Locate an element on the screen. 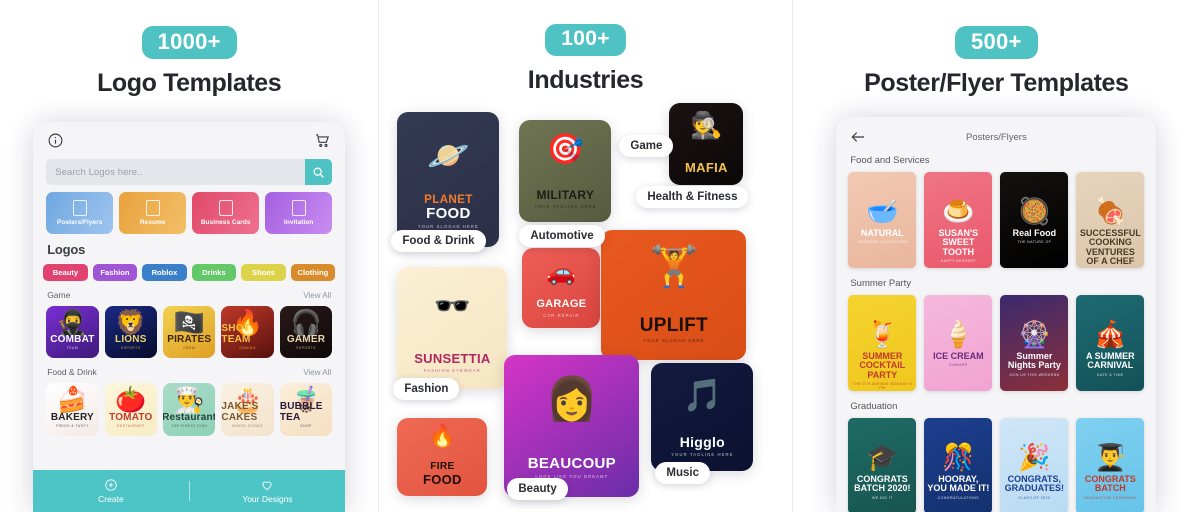 This screenshot has width=1200, height=512. industry-card: 🕶️ SUNSETTIA FASHION EYEWEAR is located at coordinates (452, 328).